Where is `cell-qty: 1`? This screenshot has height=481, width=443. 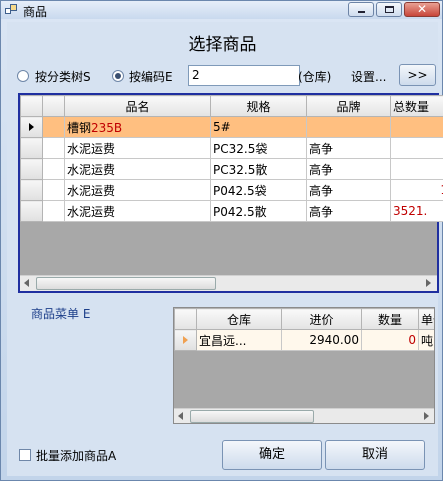 cell-qty: 1 is located at coordinates (416, 190).